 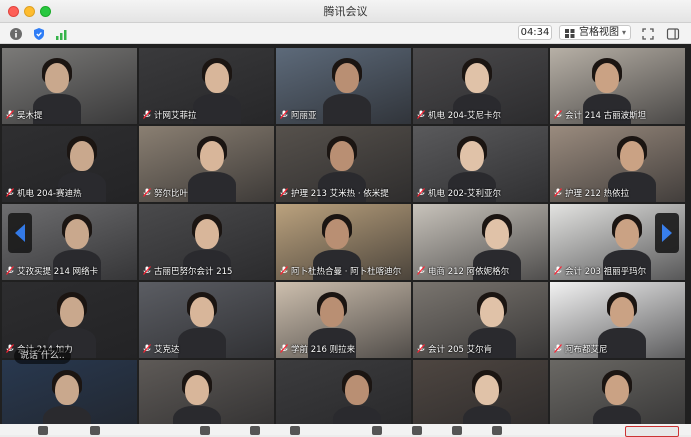 I want to click on view-mode-dropdown: 宫格视图 ▾, so click(x=595, y=32).